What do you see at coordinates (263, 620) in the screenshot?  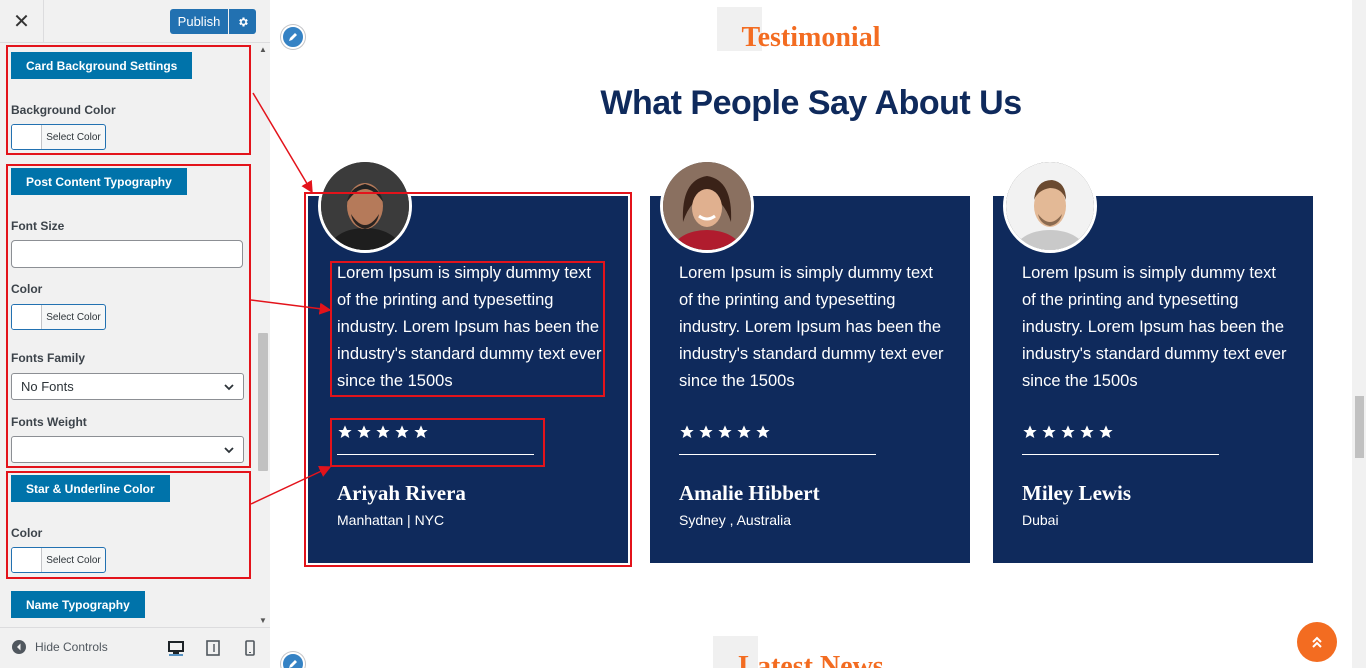 I see `scroll-down-icon: ▼` at bounding box center [263, 620].